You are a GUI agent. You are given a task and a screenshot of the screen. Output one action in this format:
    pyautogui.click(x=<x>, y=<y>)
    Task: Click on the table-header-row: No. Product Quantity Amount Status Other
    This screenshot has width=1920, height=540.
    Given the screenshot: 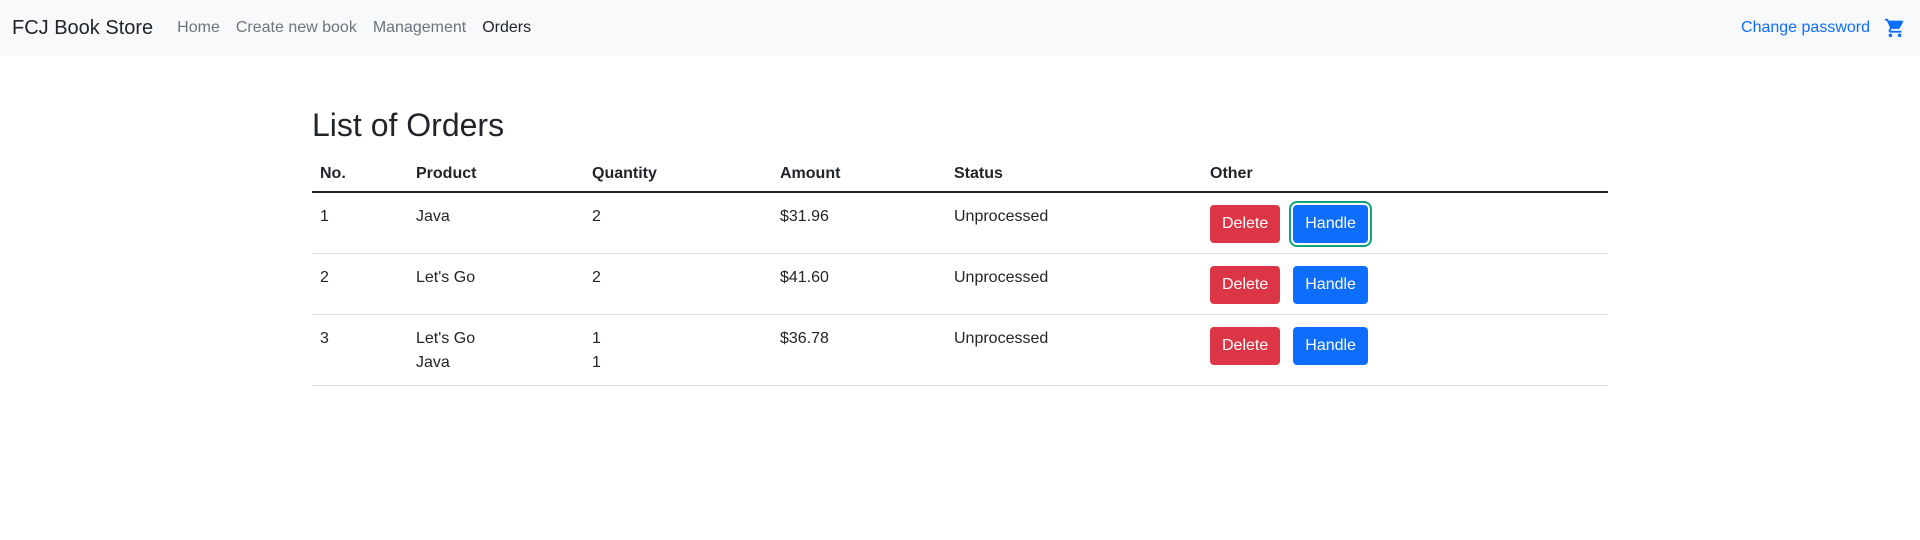 What is the action you would take?
    pyautogui.click(x=960, y=173)
    